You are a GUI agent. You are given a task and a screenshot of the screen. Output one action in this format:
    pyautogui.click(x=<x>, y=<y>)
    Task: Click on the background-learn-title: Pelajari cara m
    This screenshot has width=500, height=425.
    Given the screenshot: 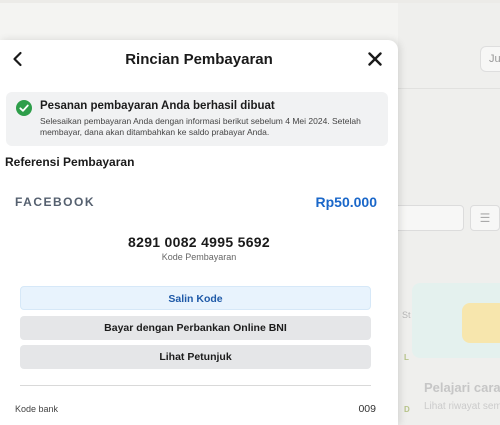 What is the action you would take?
    pyautogui.click(x=462, y=387)
    